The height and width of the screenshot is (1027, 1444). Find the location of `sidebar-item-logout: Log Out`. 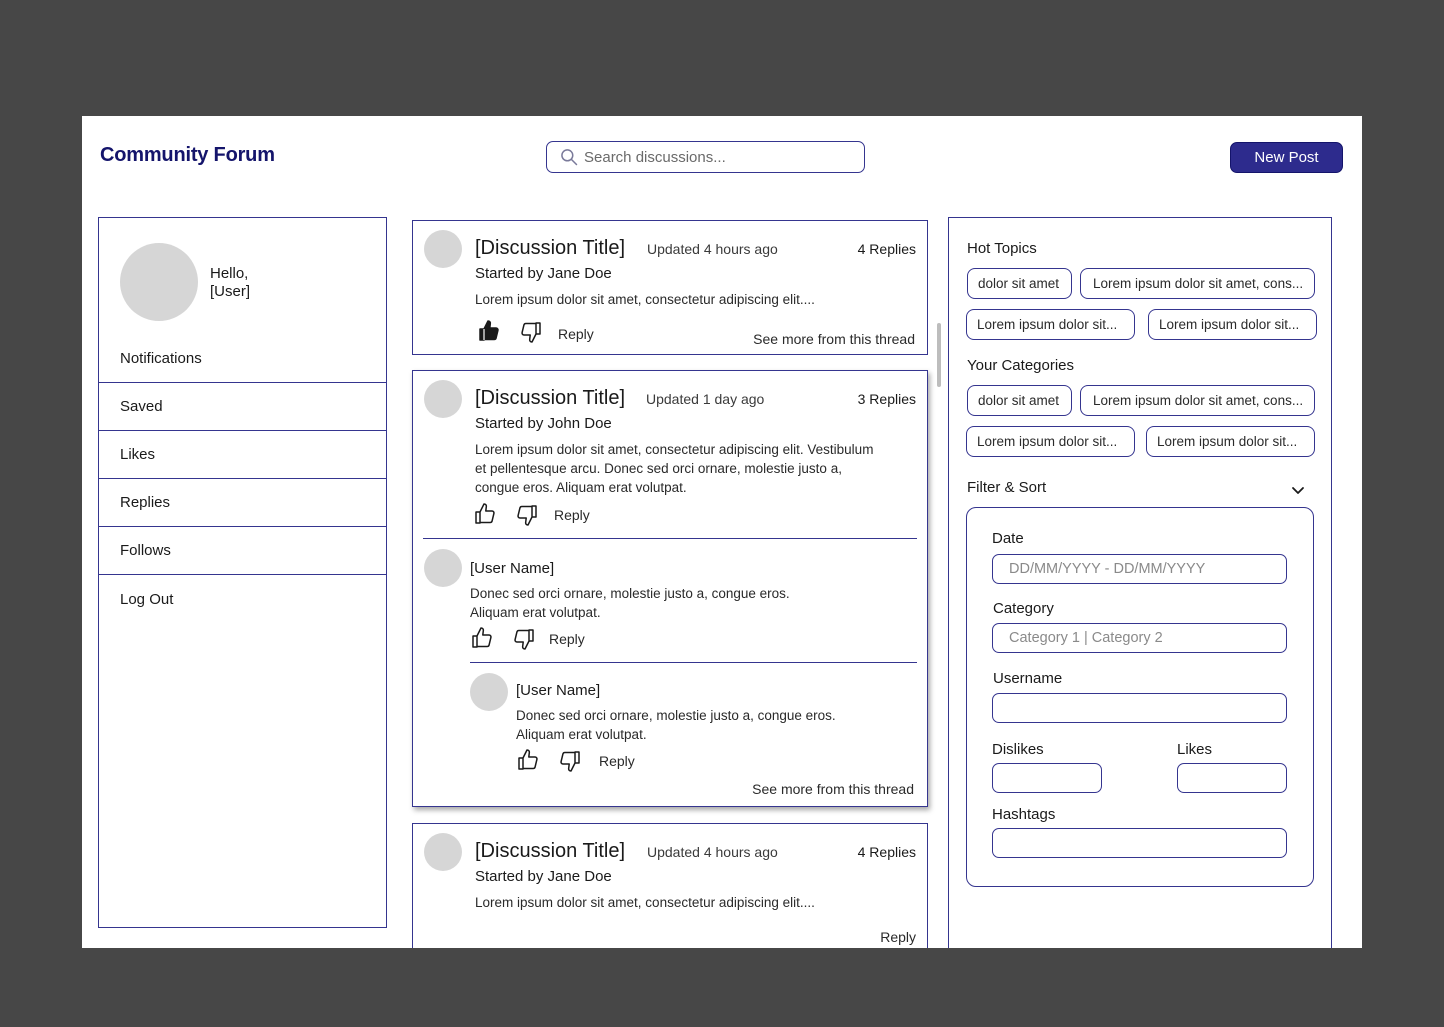

sidebar-item-logout: Log Out is located at coordinates (242, 599).